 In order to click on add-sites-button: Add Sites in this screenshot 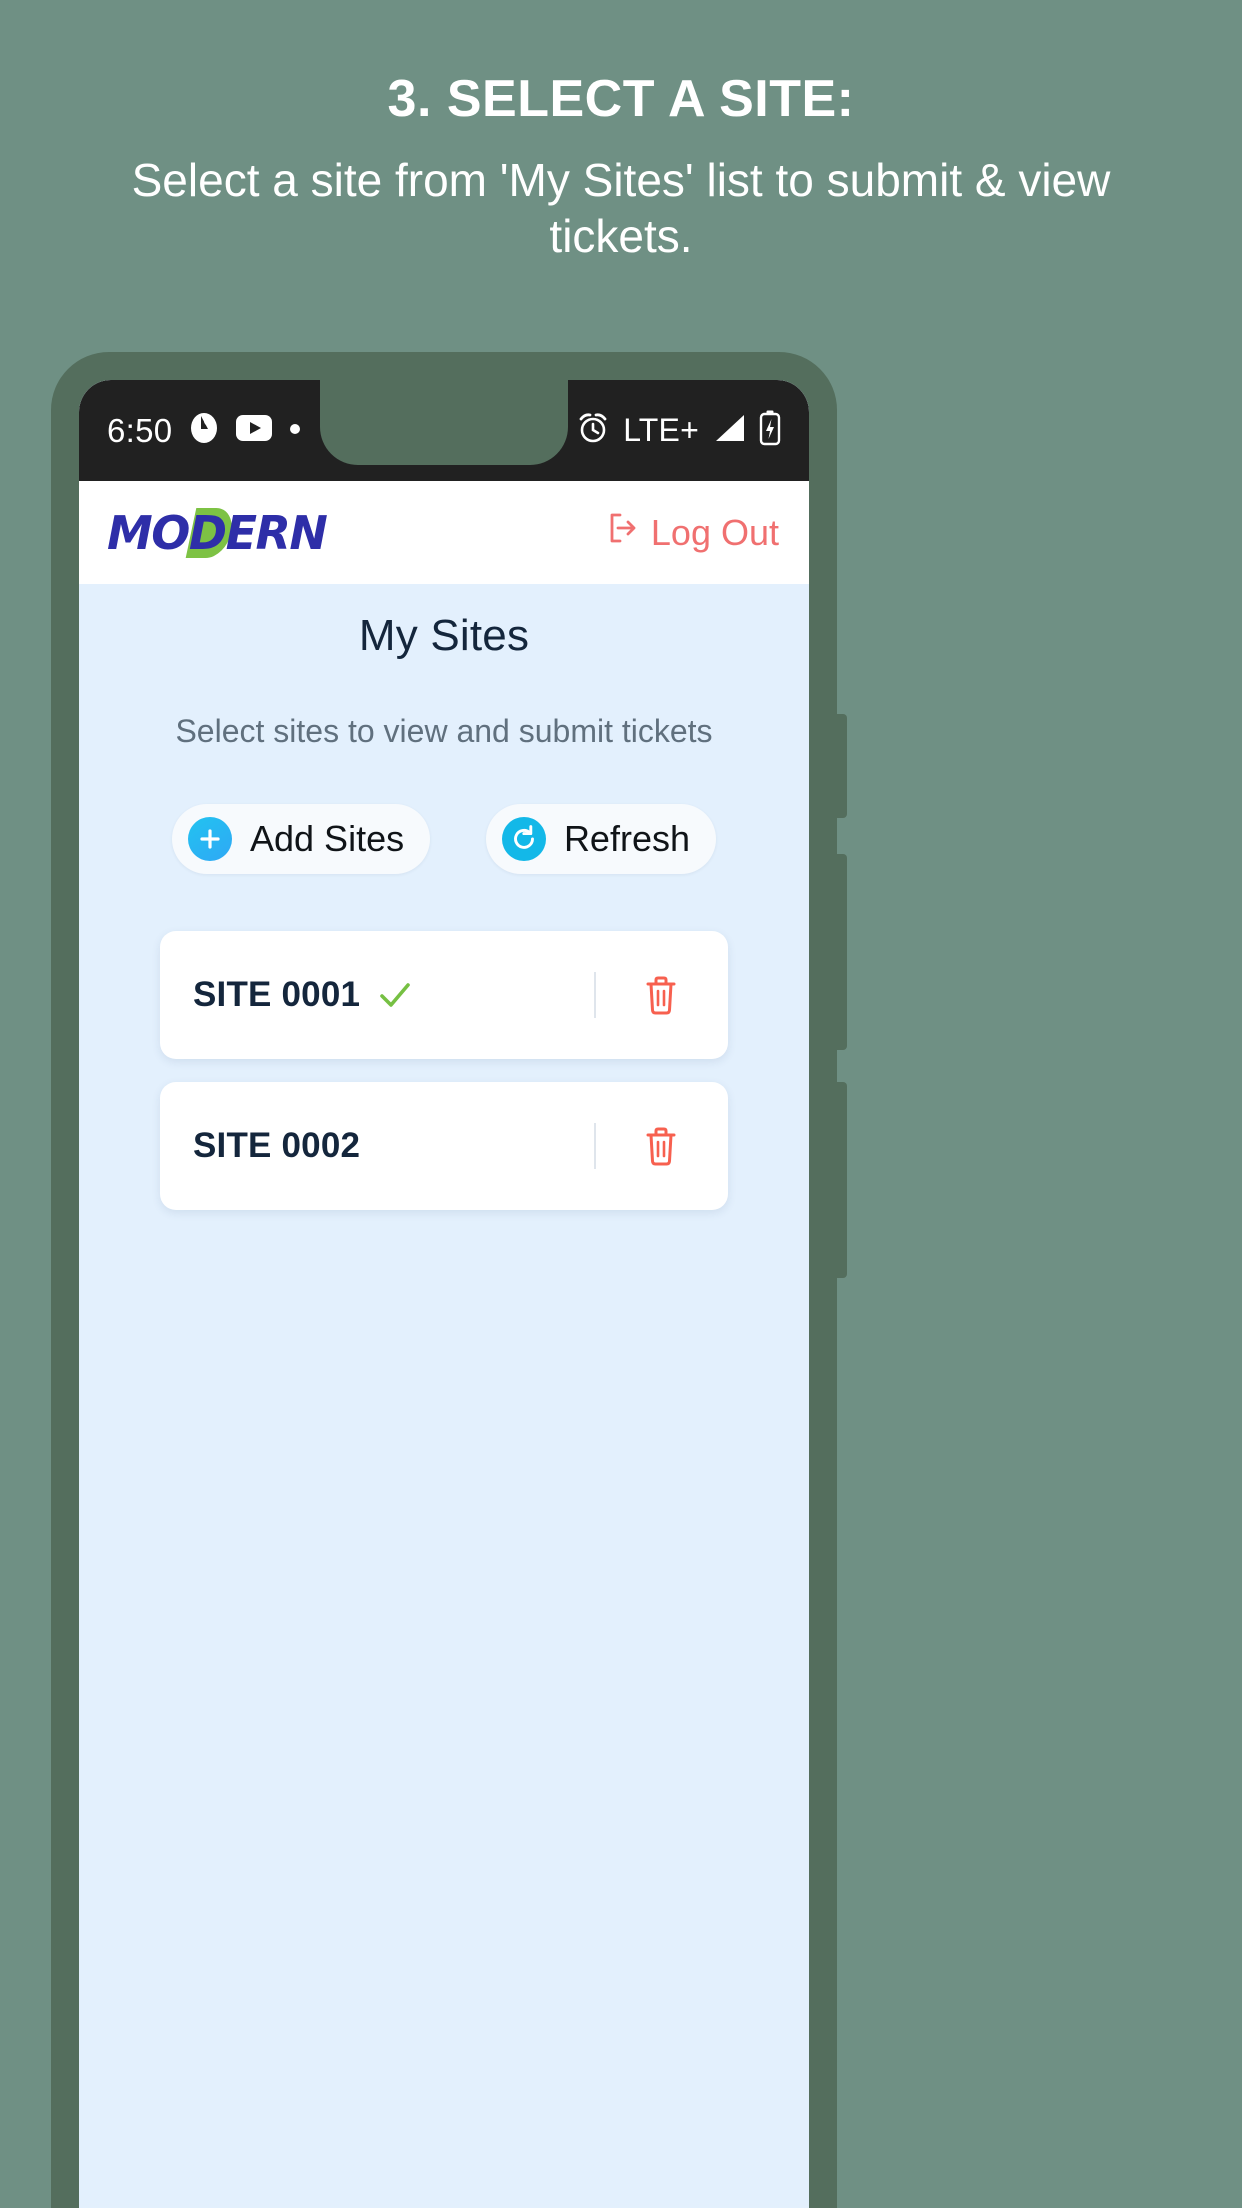, I will do `click(301, 839)`.